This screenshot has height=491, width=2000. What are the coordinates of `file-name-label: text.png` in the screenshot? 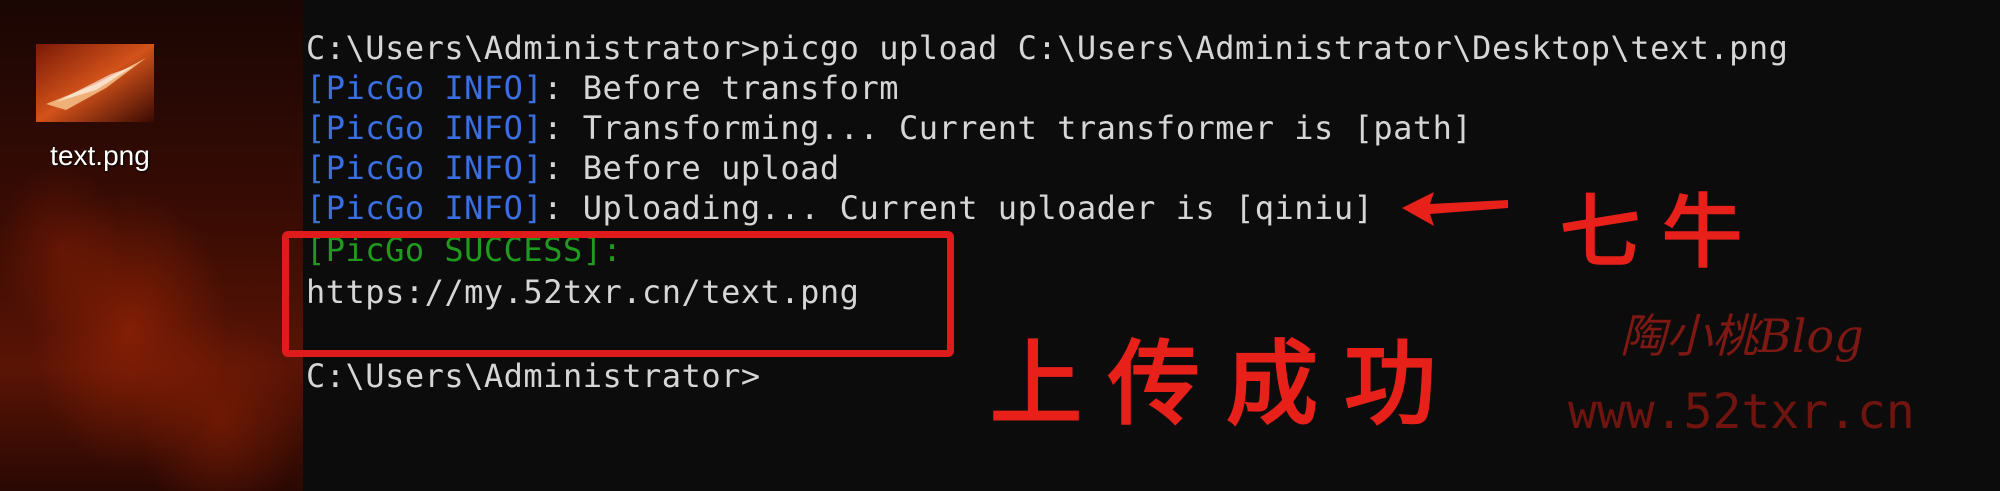 It's located at (100, 156).